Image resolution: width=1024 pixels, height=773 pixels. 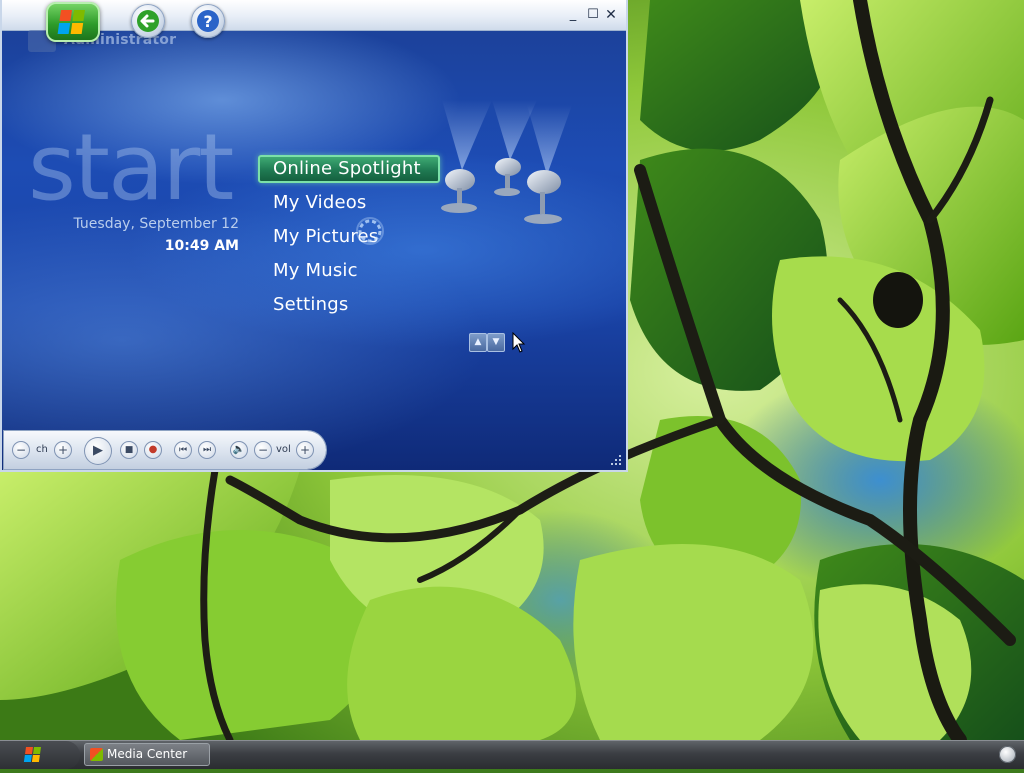 I want to click on help-button: ?, so click(x=208, y=21).